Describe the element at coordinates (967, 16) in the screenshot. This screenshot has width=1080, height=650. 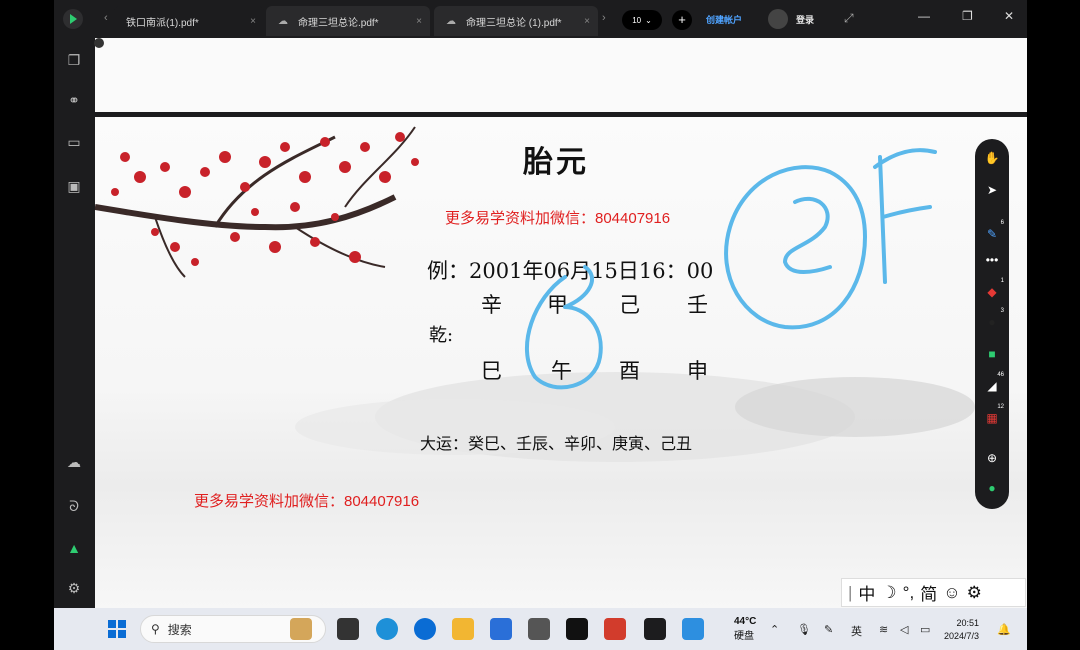
I see `restore-icon: ❐` at that location.